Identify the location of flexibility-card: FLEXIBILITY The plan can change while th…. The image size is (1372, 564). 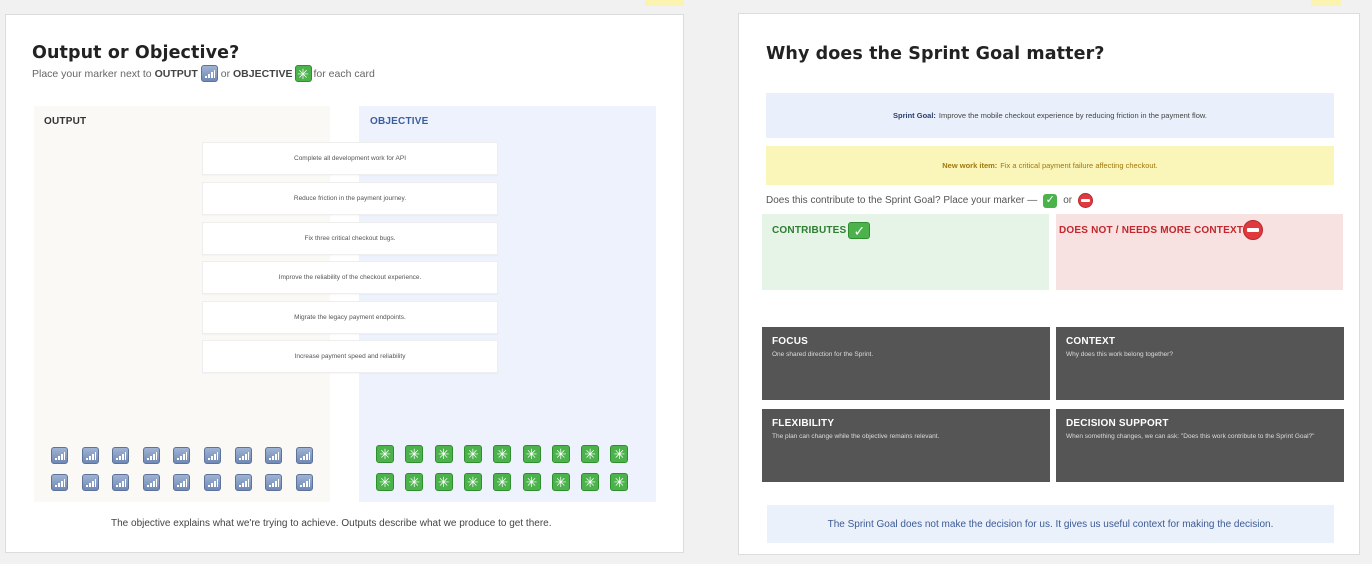
(906, 445).